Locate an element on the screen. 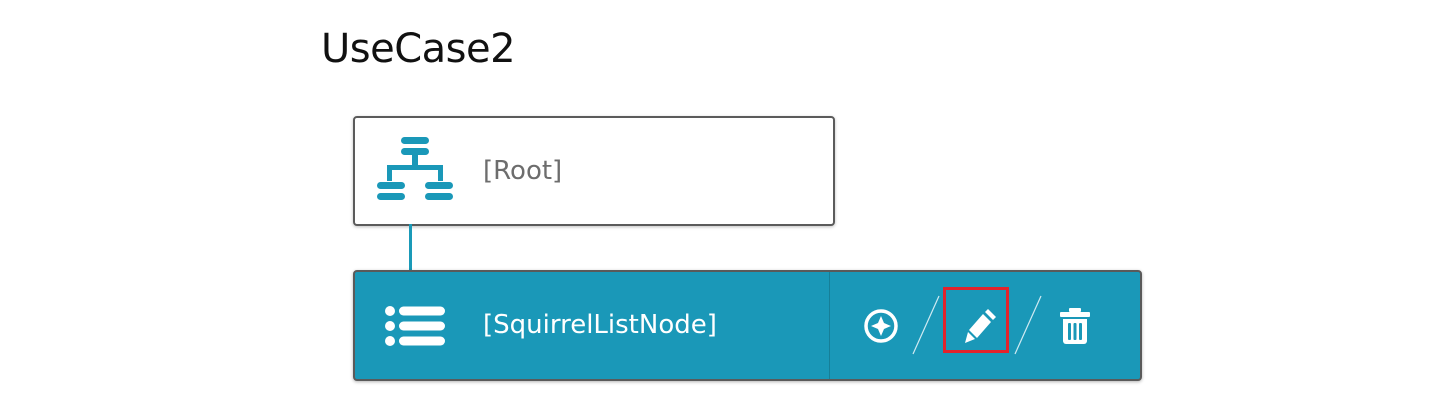 The image size is (1439, 414). tree-node-root: [Root] is located at coordinates (594, 171).